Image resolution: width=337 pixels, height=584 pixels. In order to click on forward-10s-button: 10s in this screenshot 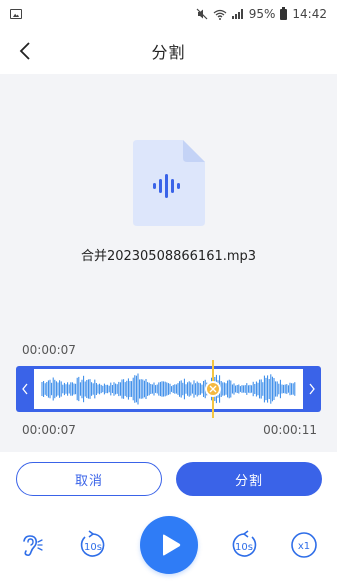, I will do `click(244, 545)`.